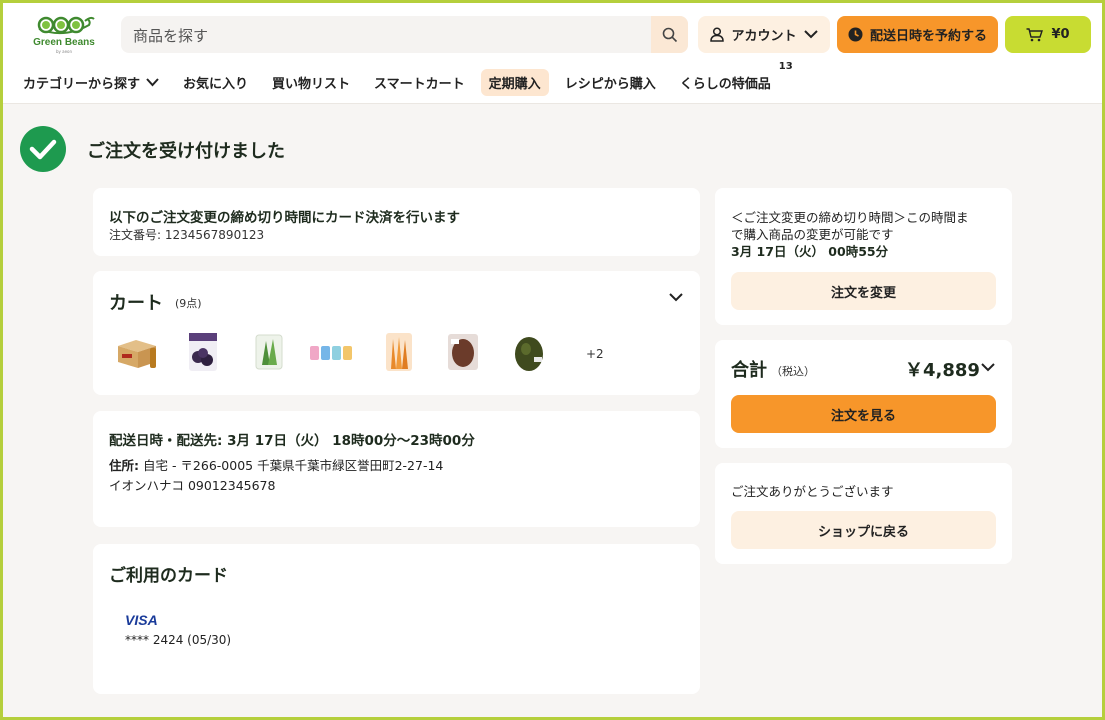  Describe the element at coordinates (1035, 34) in the screenshot. I see `cart-icon` at that location.